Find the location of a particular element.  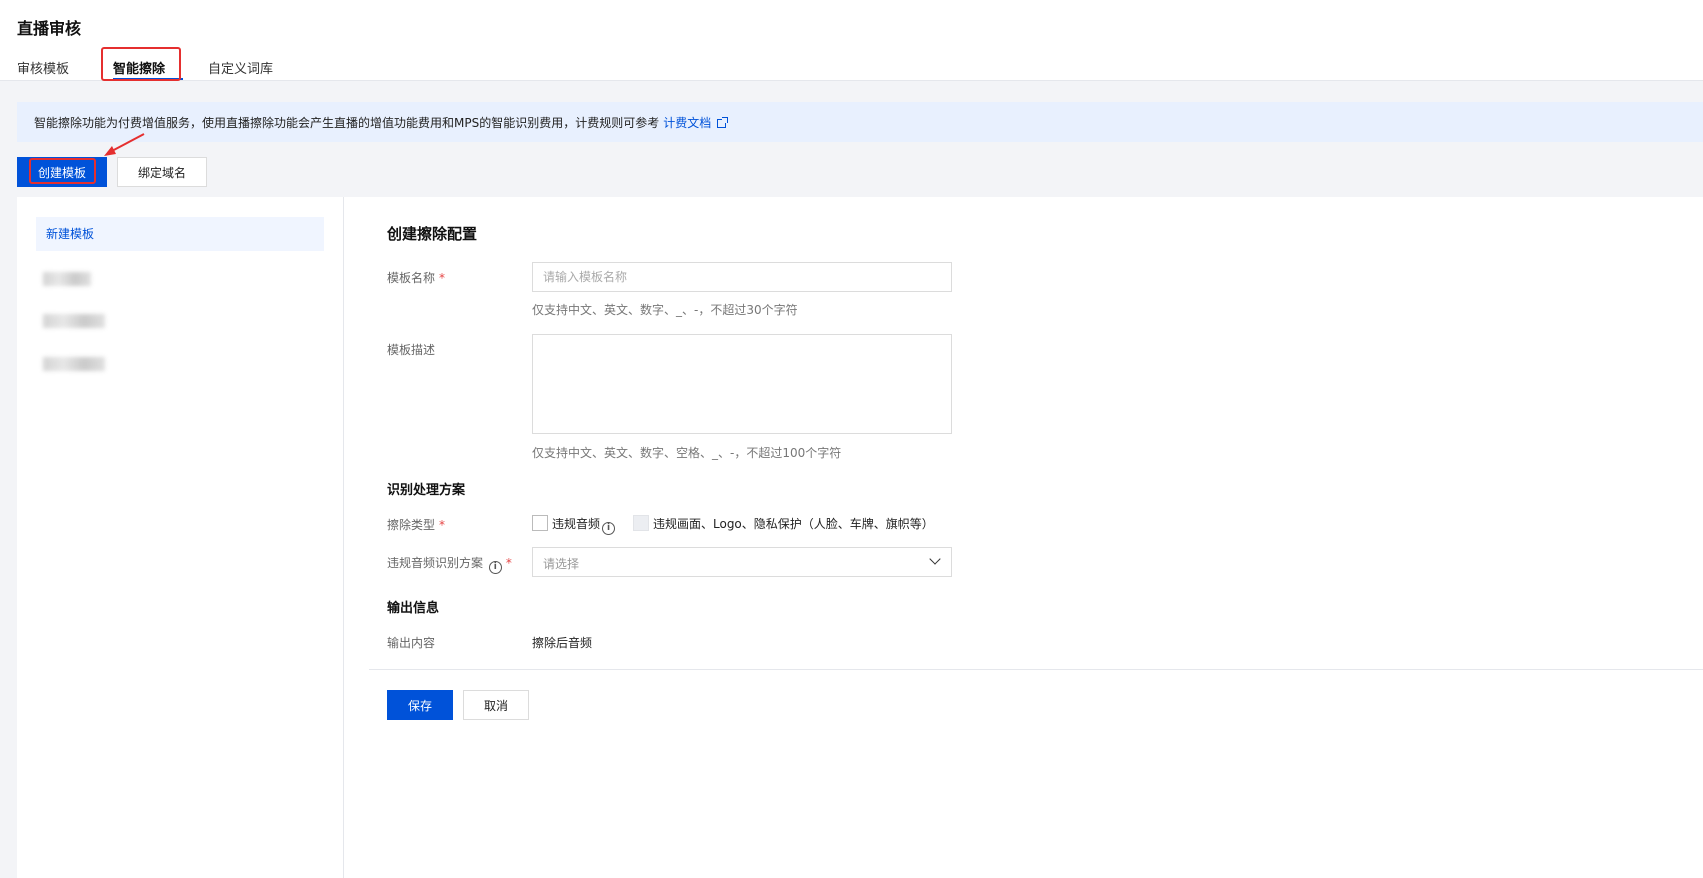

visual-violation-option: 违规画面、Logo、隐私保护（人脸、车牌、旗帜等） is located at coordinates (793, 524).